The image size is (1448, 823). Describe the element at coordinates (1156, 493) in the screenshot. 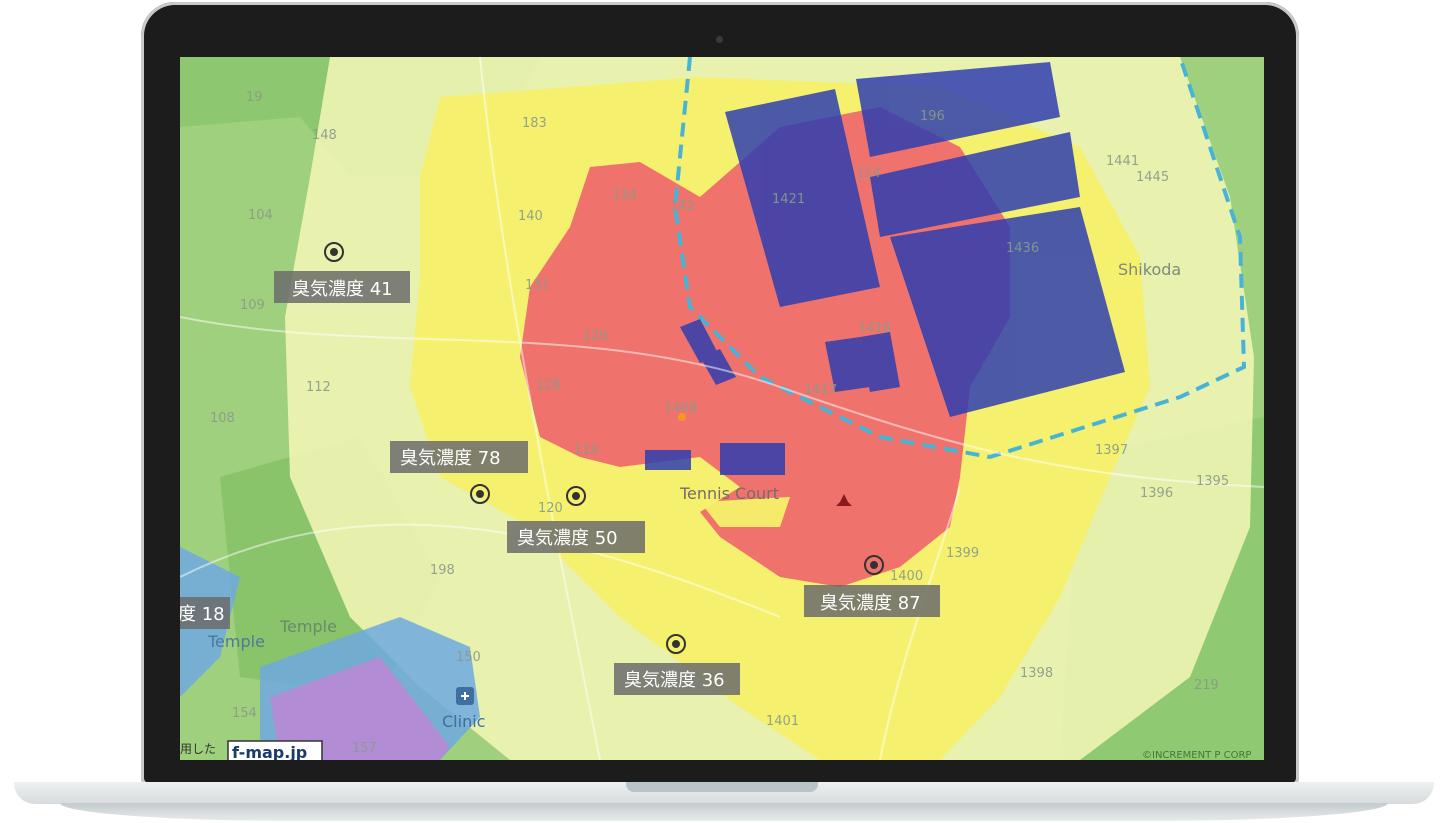

I see `svg-text: 1396` at that location.